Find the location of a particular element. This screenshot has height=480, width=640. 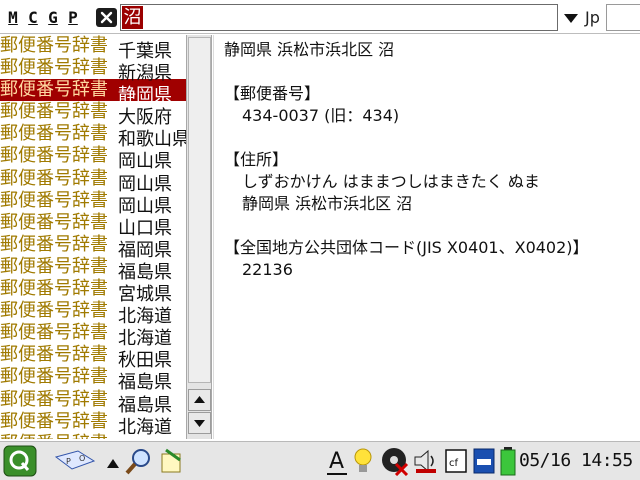

network-disabled-glyph is located at coordinates (395, 462).